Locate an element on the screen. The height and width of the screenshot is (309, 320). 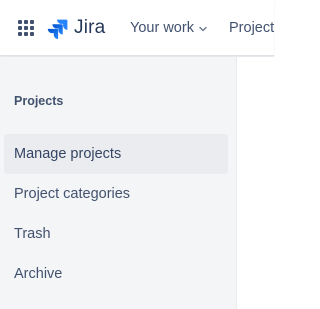
logo-text: Jira is located at coordinates (90, 27).